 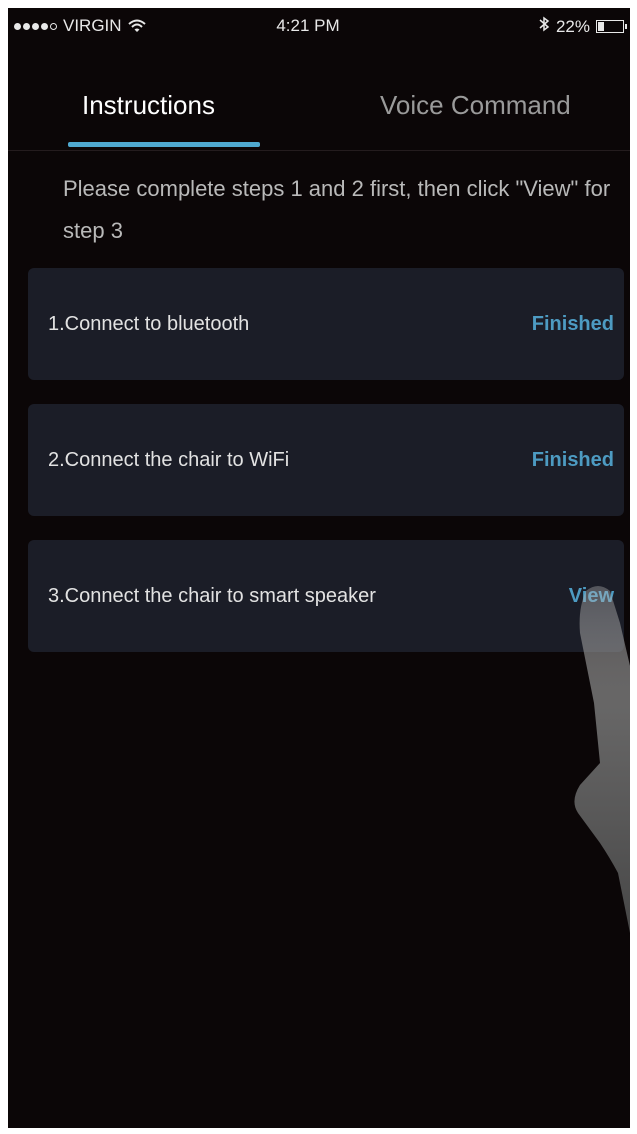 I want to click on step-label: 1.Connect to bluetooth, so click(x=149, y=323).